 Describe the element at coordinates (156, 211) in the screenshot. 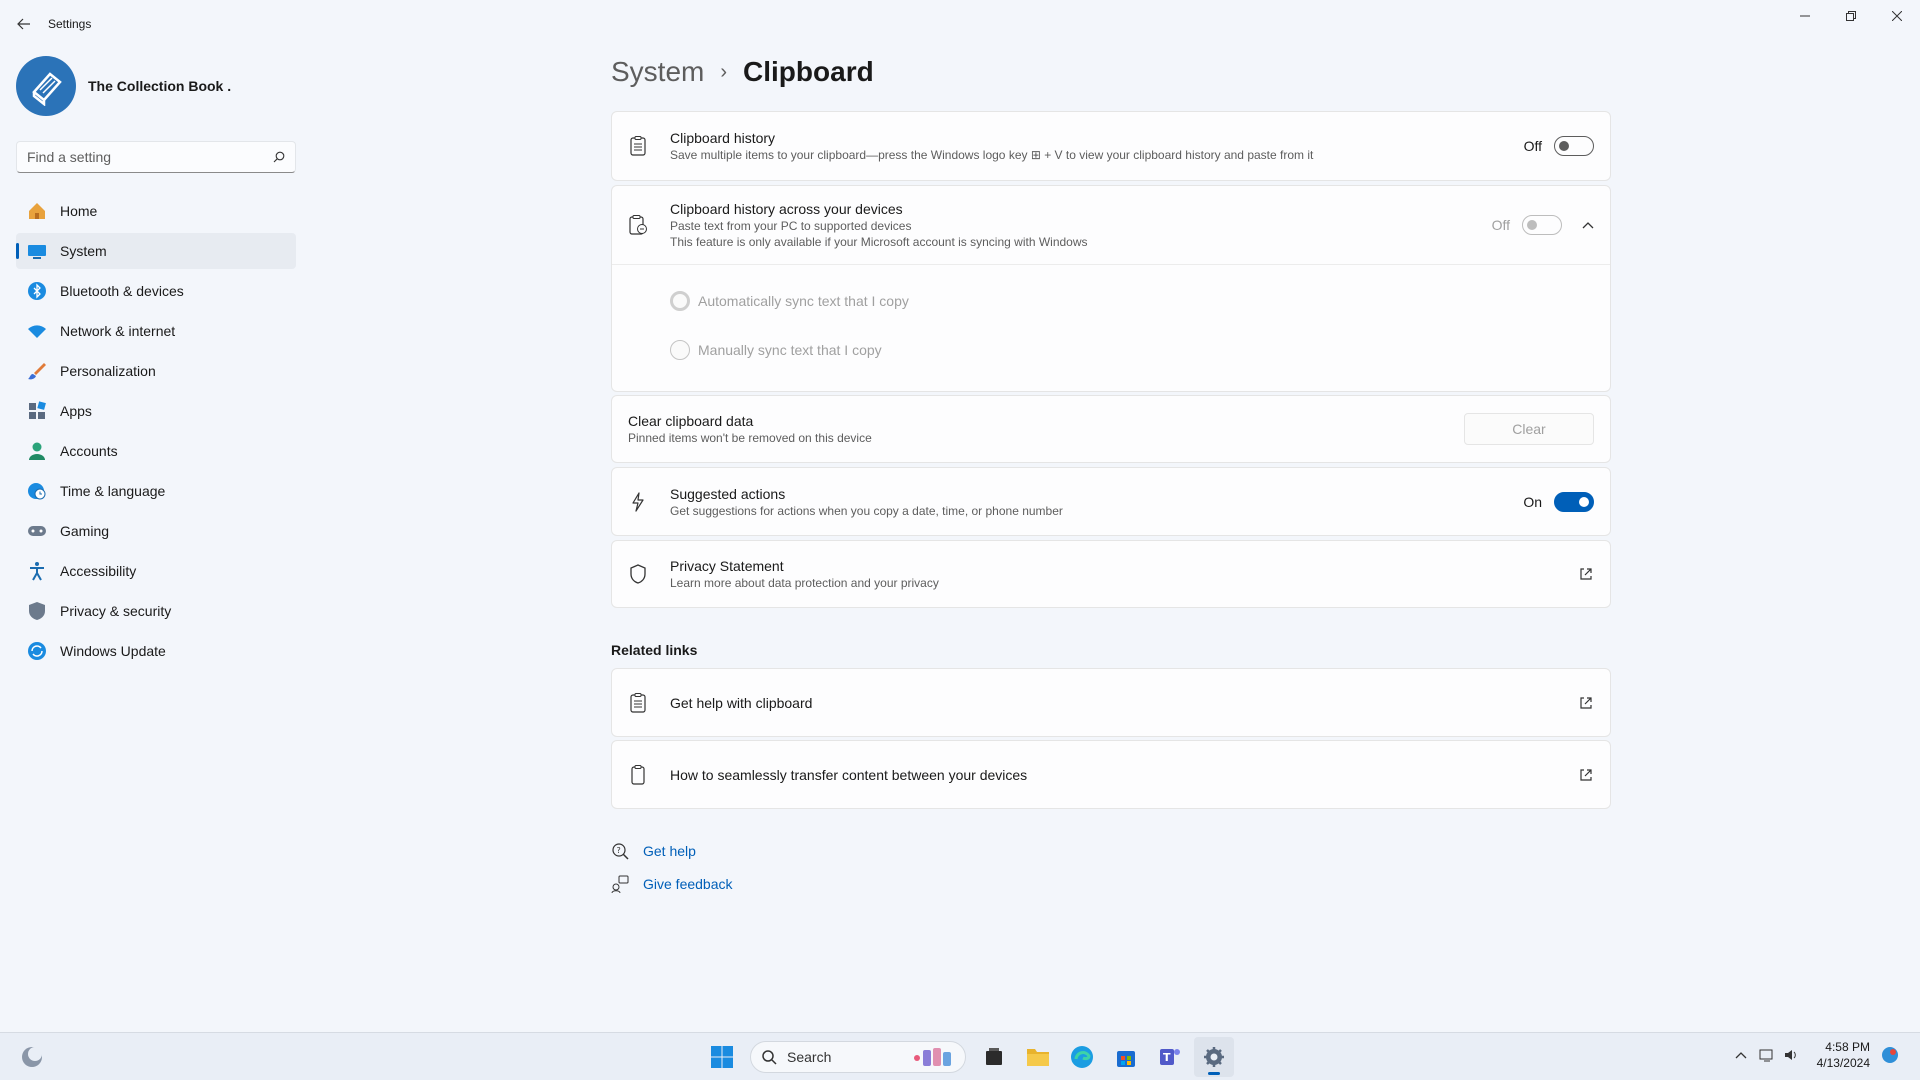

I see `sidebar-item-home: Home` at that location.